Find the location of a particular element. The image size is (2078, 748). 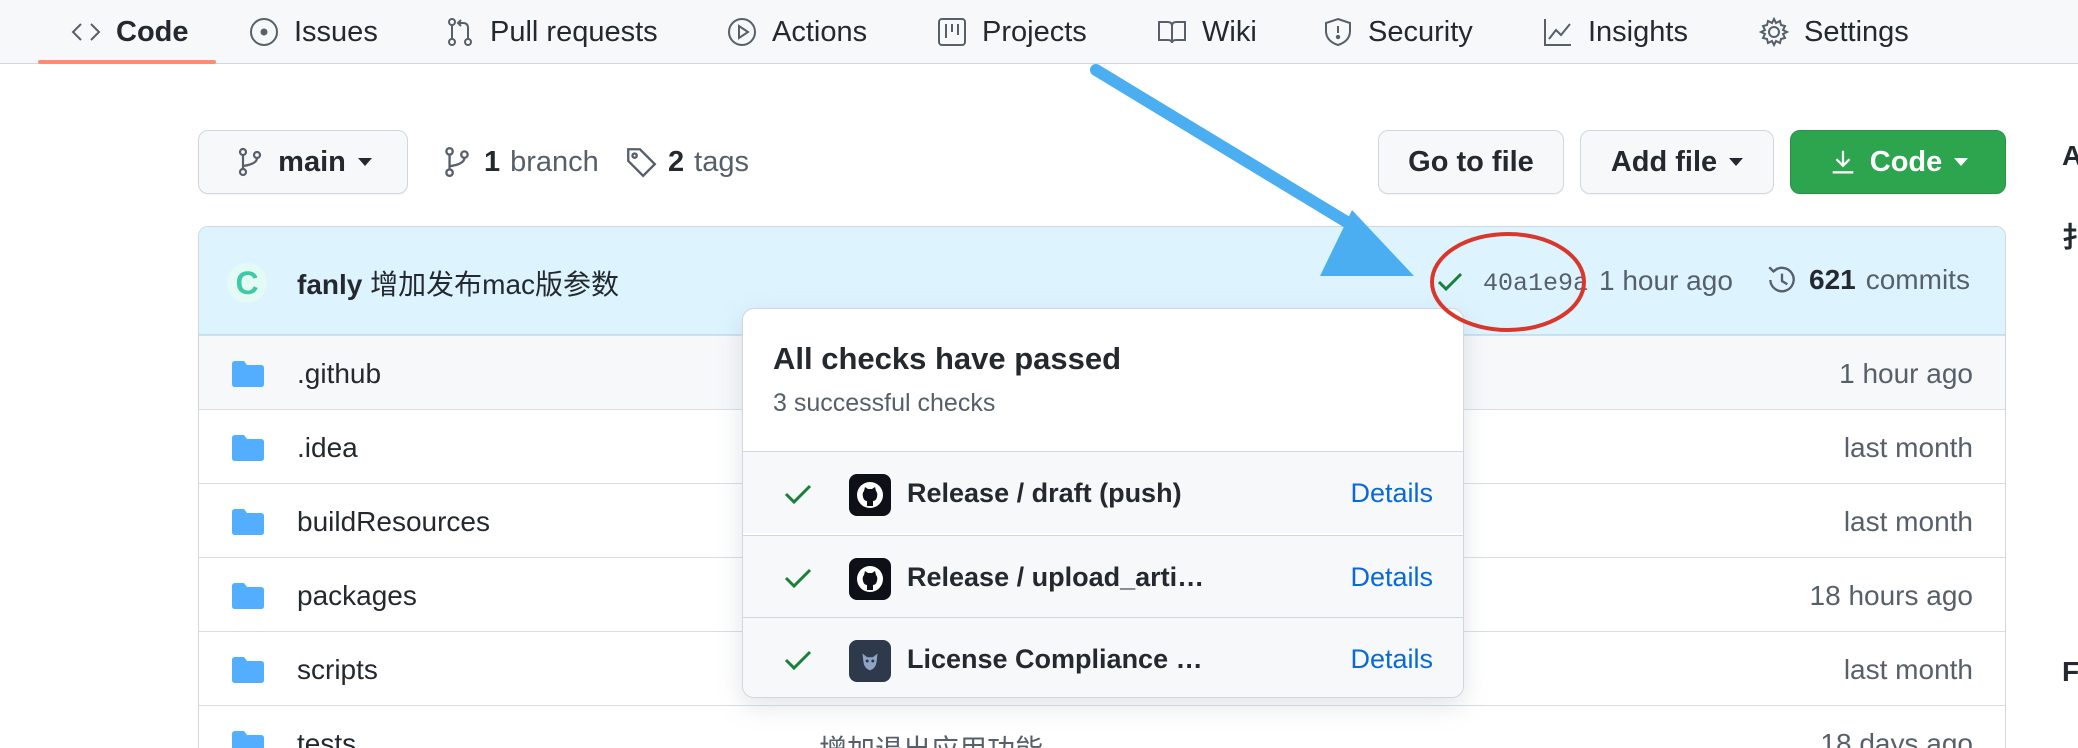

branches-label: branch is located at coordinates (554, 161).